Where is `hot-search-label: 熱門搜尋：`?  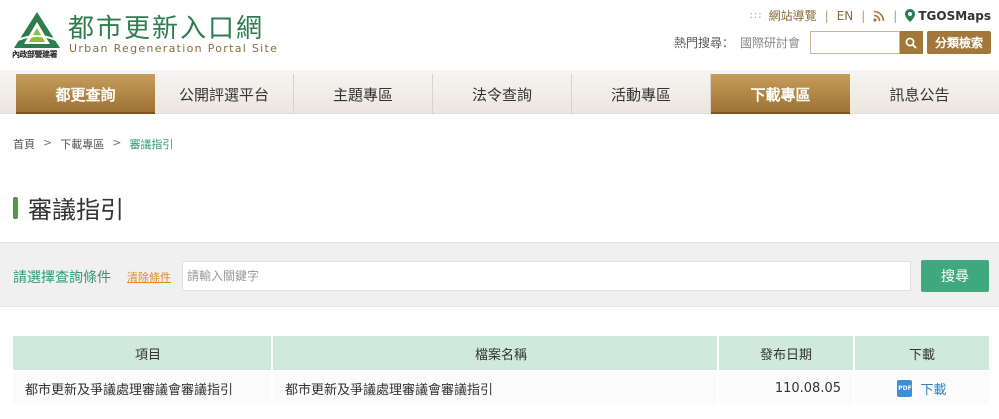
hot-search-label: 熱門搜尋： is located at coordinates (703, 43).